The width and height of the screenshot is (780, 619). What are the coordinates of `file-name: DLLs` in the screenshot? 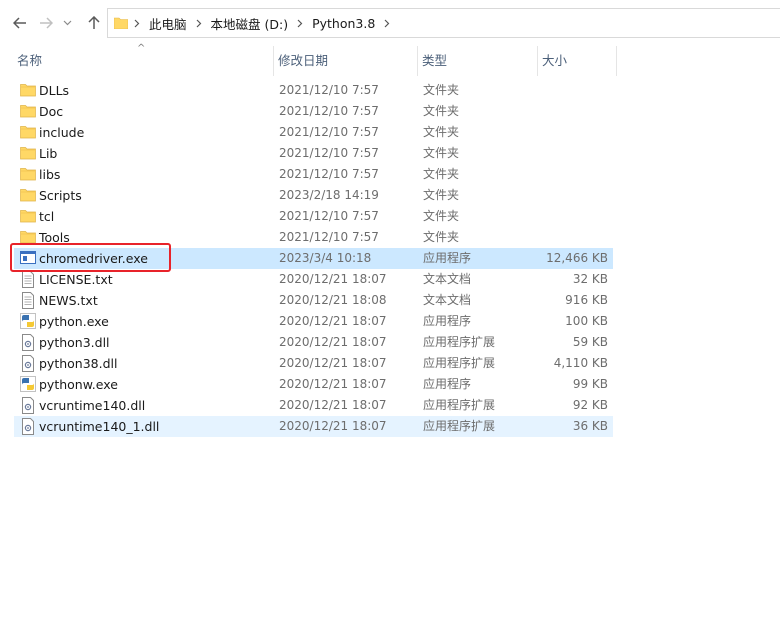 It's located at (54, 90).